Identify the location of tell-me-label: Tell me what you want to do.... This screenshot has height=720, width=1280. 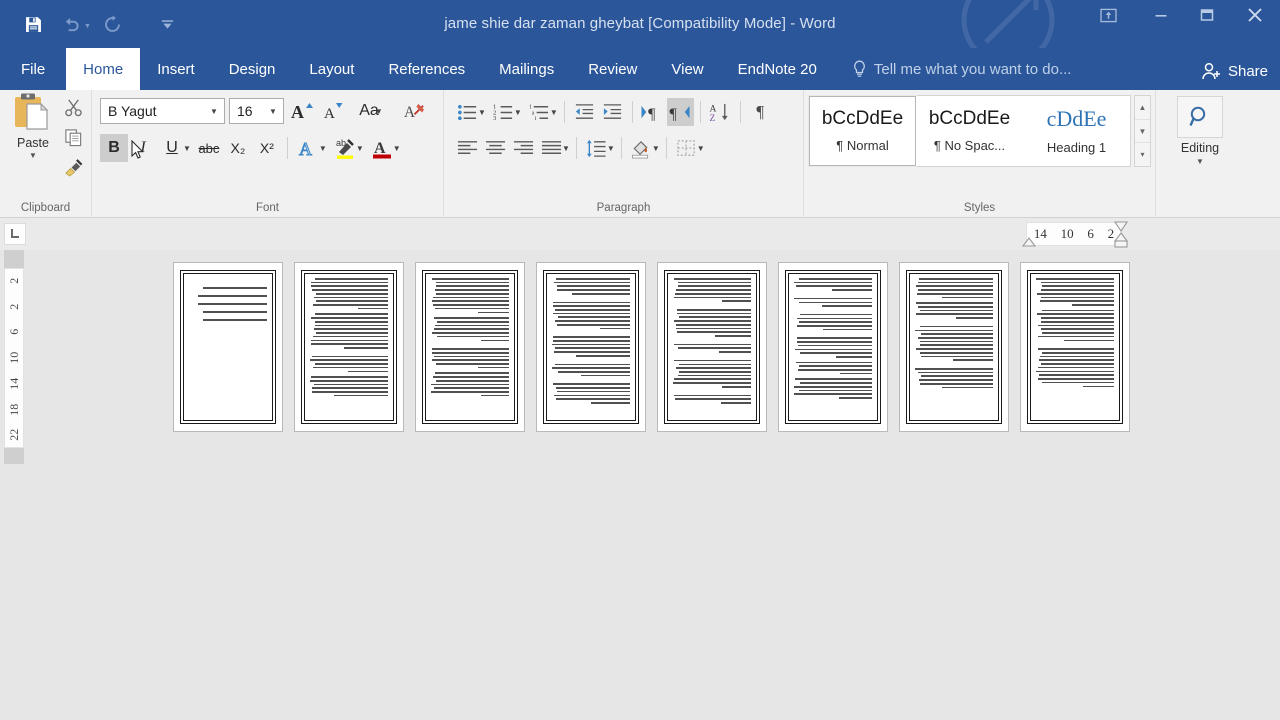
(972, 69).